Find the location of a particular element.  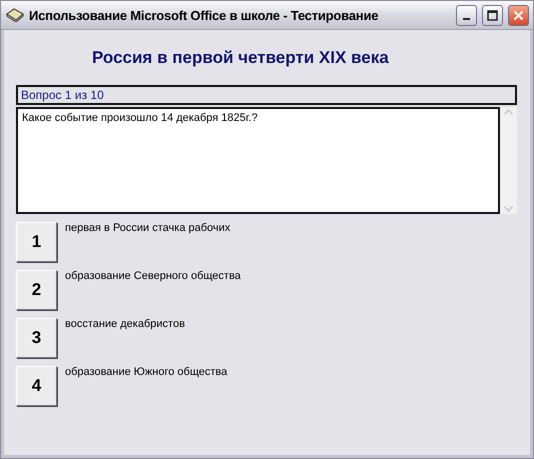

answer-number-button: 1 is located at coordinates (36, 242).